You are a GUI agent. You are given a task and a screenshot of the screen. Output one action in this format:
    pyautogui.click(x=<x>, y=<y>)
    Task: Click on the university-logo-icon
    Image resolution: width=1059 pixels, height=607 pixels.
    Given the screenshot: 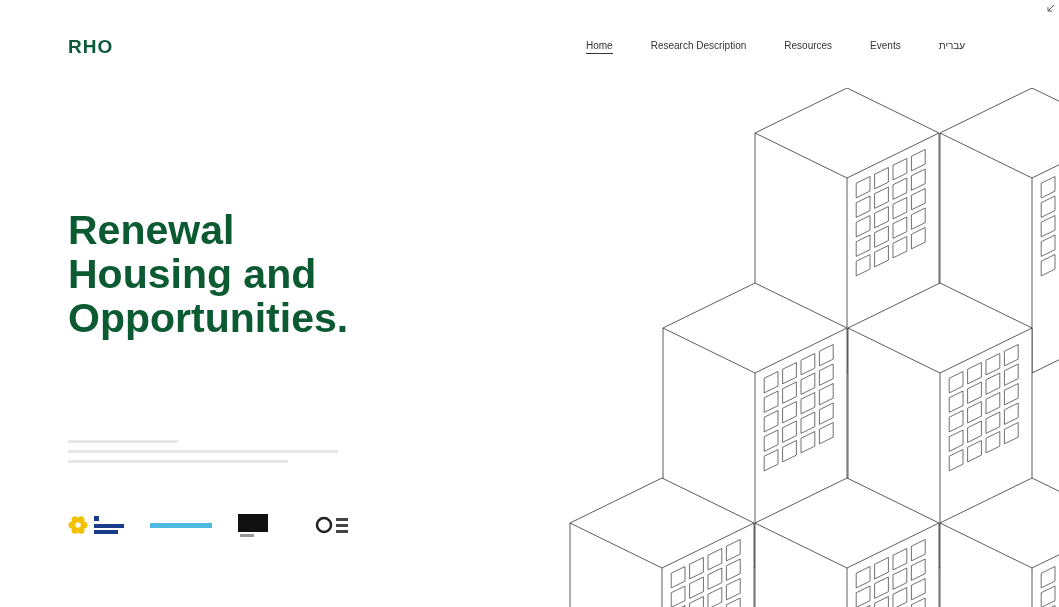 What is the action you would take?
    pyautogui.click(x=253, y=525)
    